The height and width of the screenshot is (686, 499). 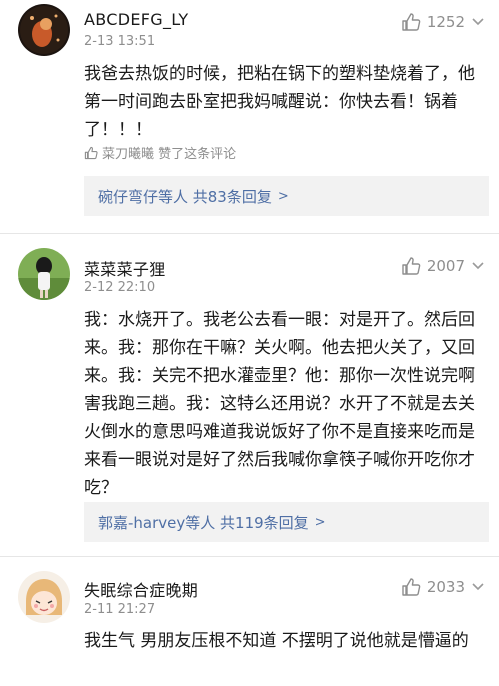 What do you see at coordinates (91, 152) in the screenshot?
I see `thumbs-up-small-icon` at bounding box center [91, 152].